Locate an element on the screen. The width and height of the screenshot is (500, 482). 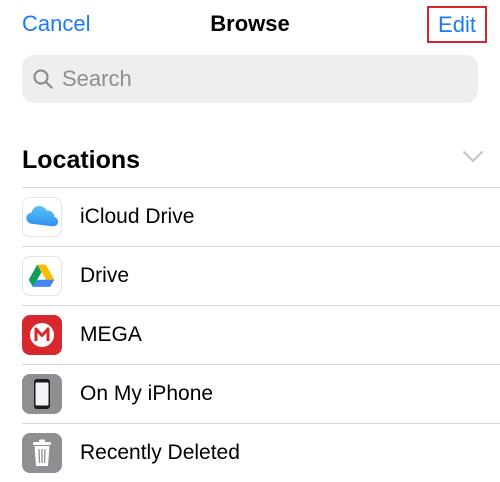
iphone-icon is located at coordinates (42, 394).